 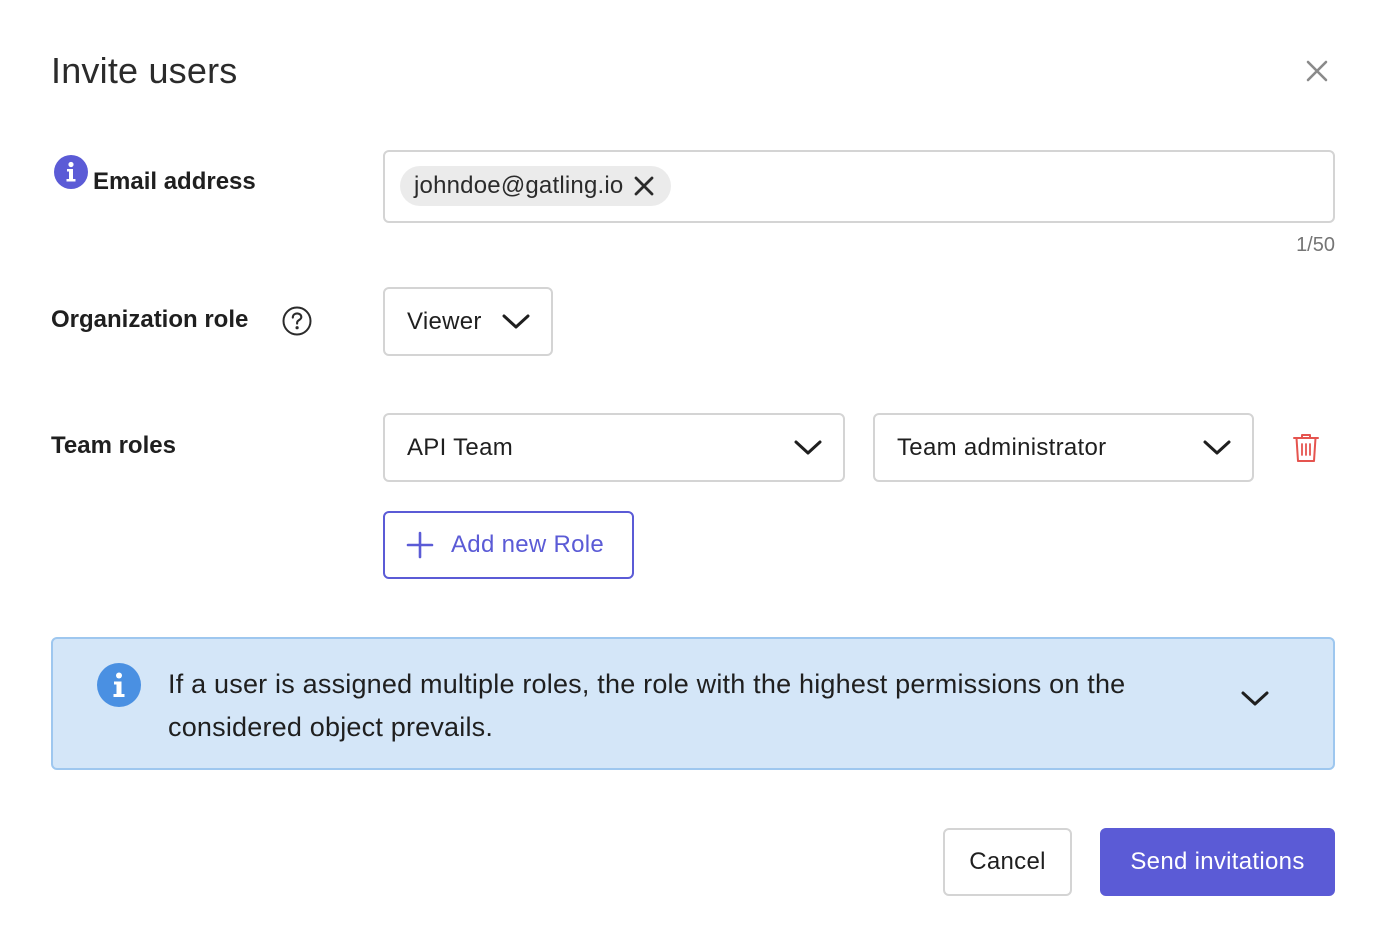 I want to click on team-role-select: Team administrator, so click(x=1063, y=447).